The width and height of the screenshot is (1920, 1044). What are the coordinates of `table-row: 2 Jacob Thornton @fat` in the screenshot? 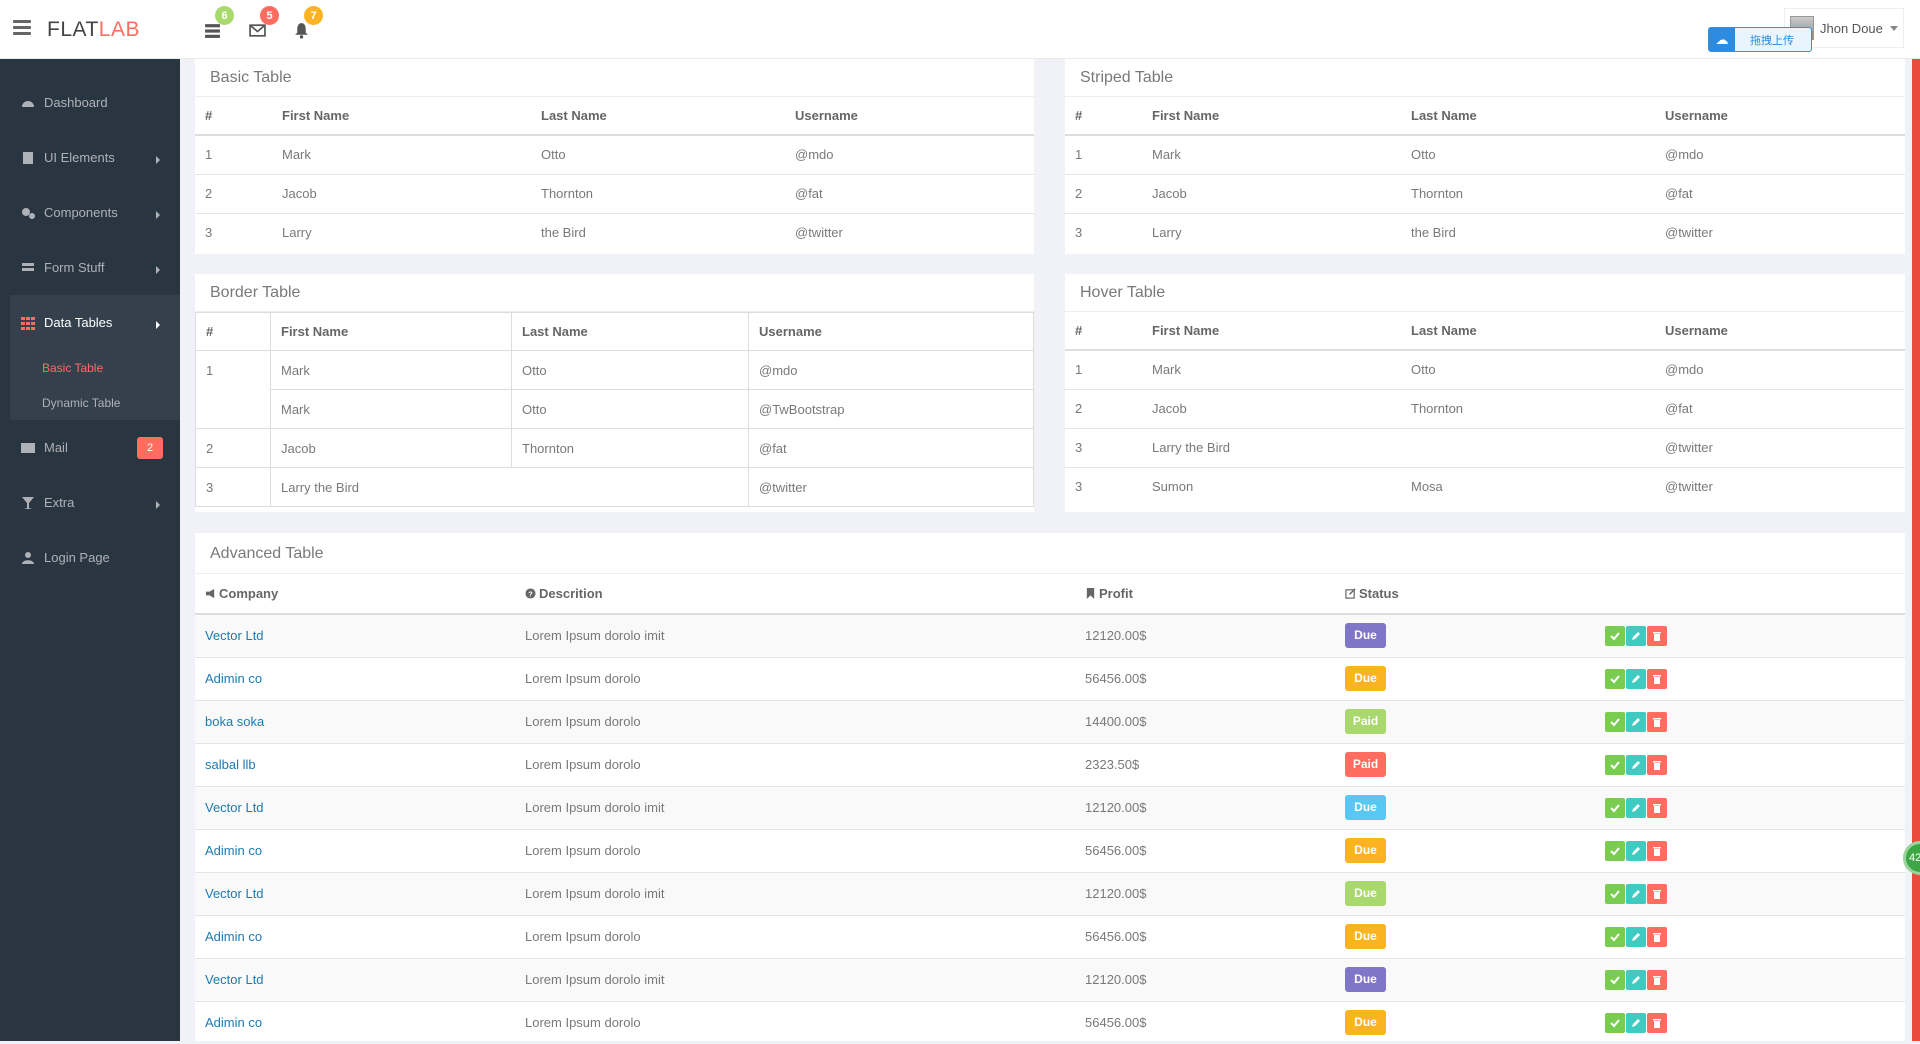 It's located at (1485, 408).